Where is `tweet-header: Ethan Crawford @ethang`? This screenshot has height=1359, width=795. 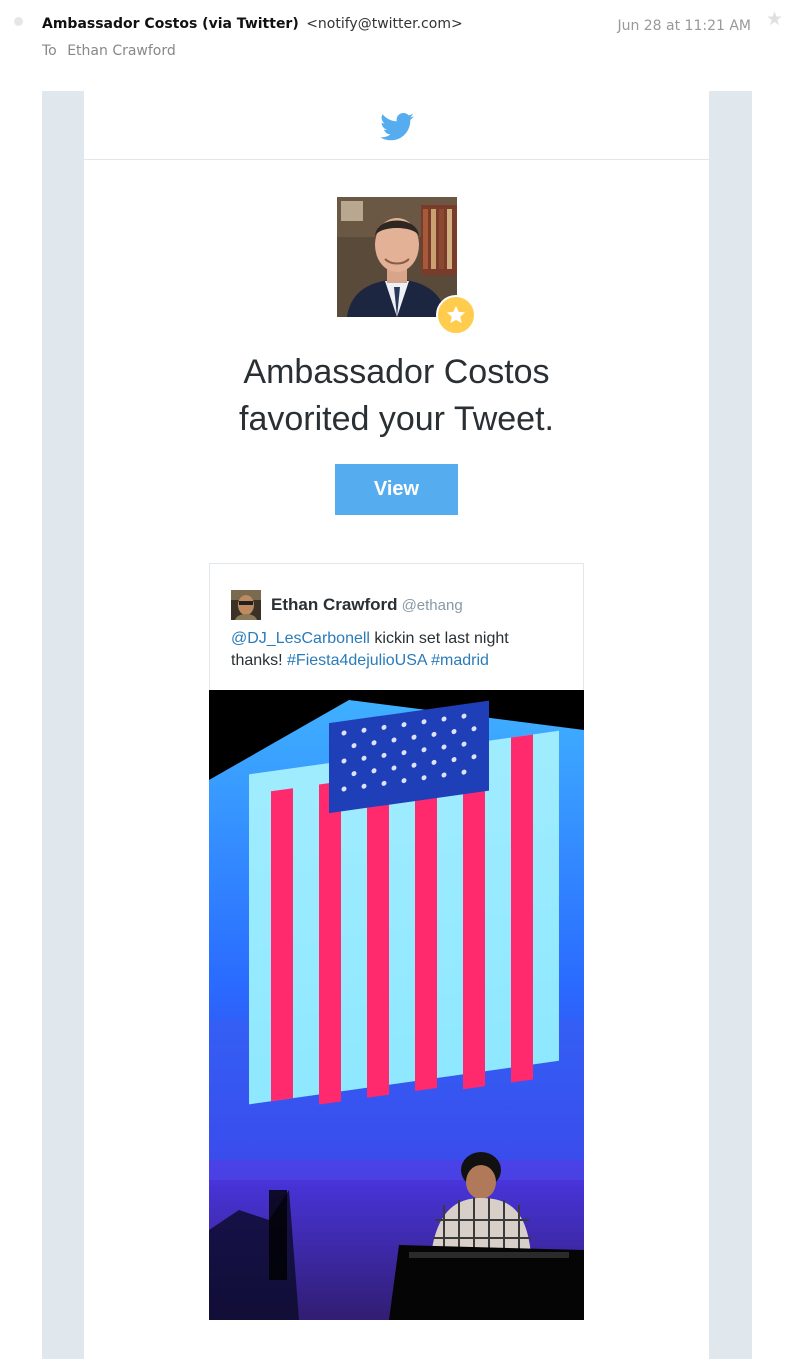
tweet-header: Ethan Crawford @ethang is located at coordinates (347, 605).